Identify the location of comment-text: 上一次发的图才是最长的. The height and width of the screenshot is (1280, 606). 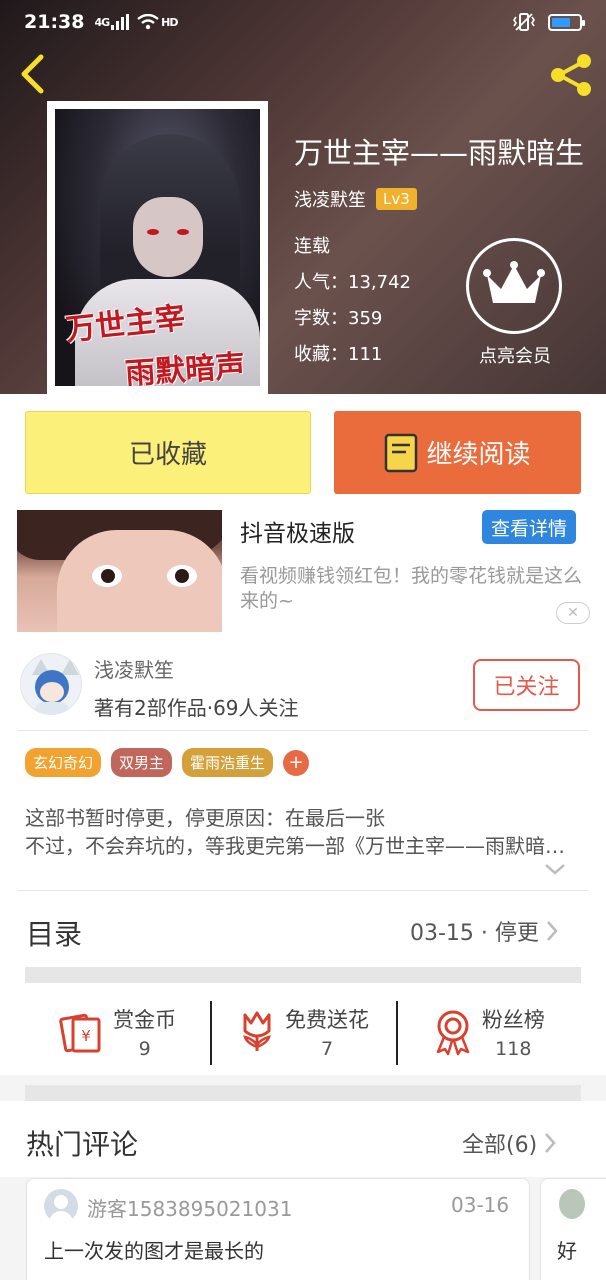
(154, 1251).